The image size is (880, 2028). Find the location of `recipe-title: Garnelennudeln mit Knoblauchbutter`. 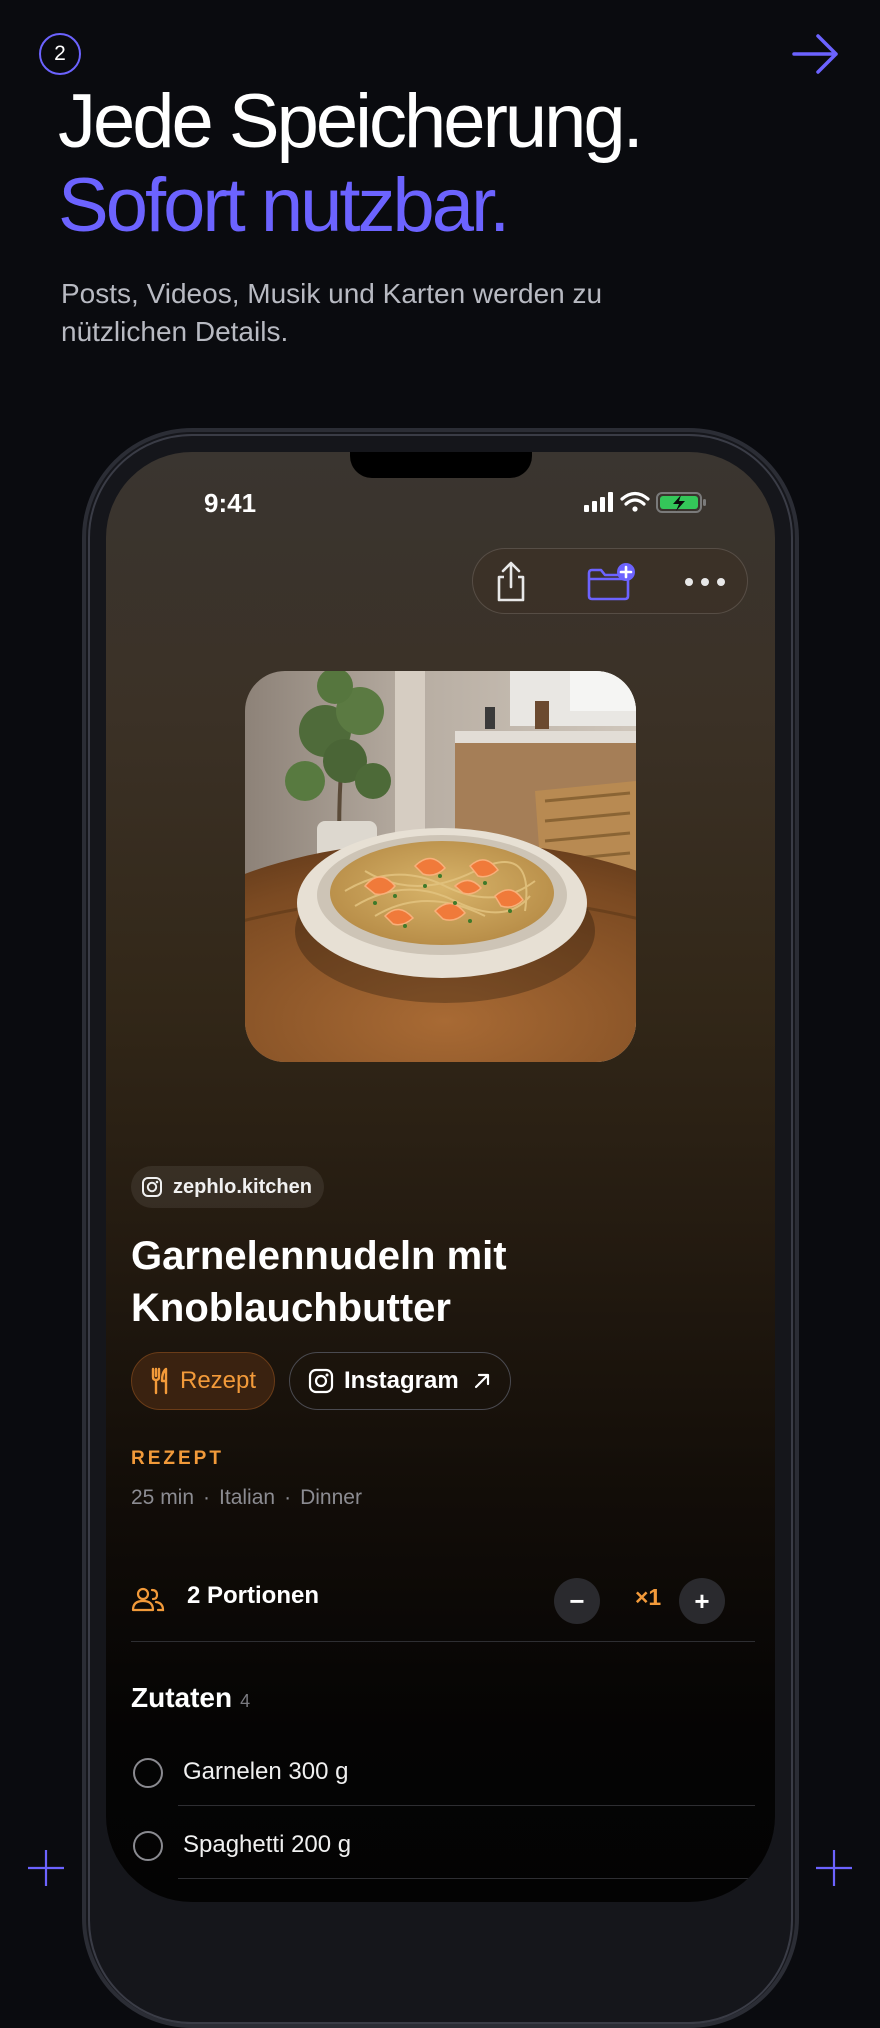

recipe-title: Garnelennudeln mit Knoblauchbutter is located at coordinates (431, 1282).